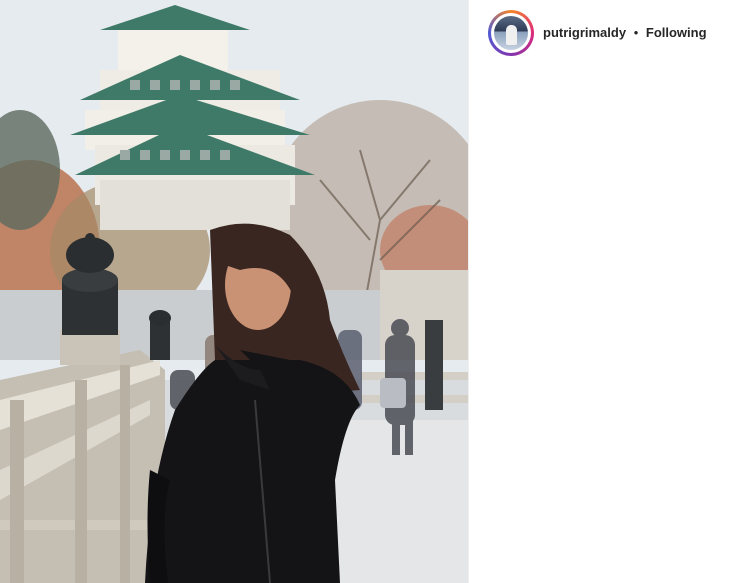  I want to click on username-link: putrigrimaldy, so click(584, 32).